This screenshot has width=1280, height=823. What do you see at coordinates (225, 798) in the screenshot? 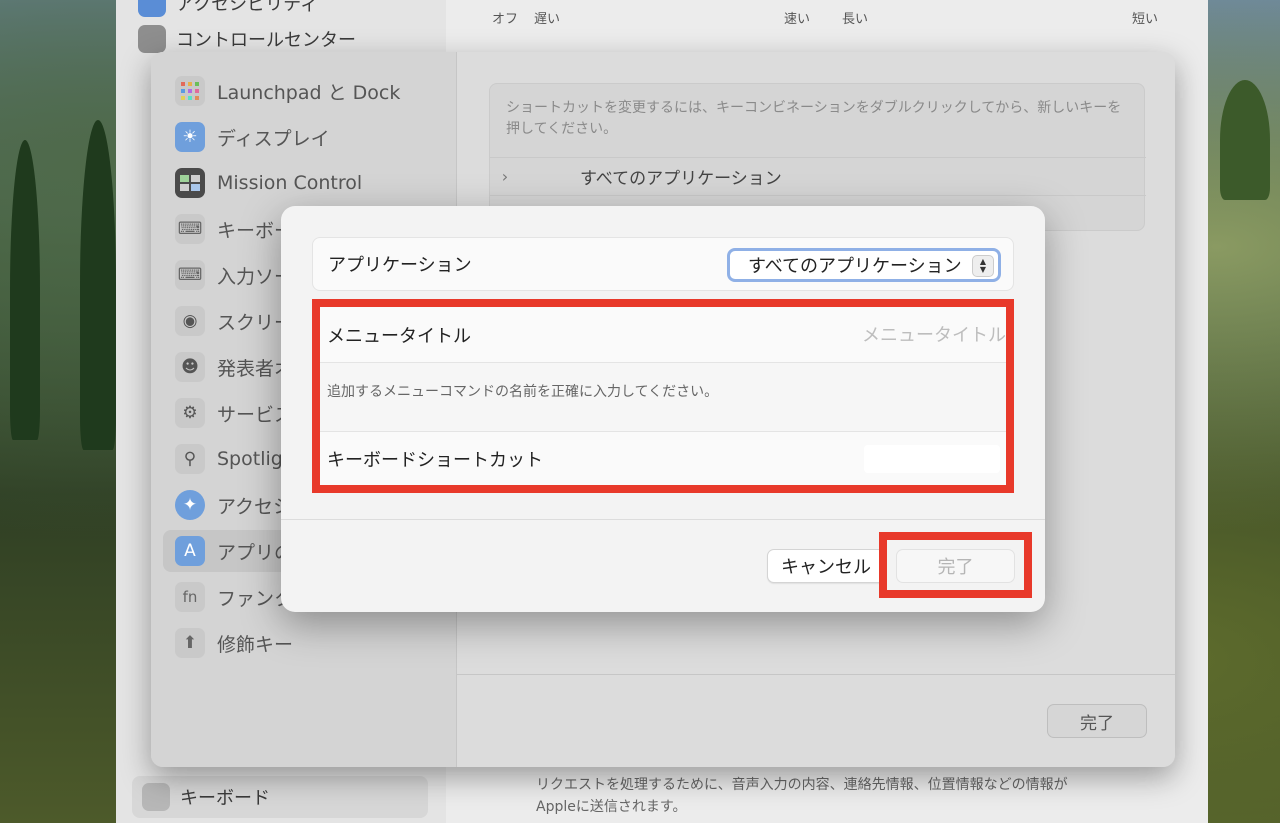
I see `background-sidebar-label: キーボード` at bounding box center [225, 798].